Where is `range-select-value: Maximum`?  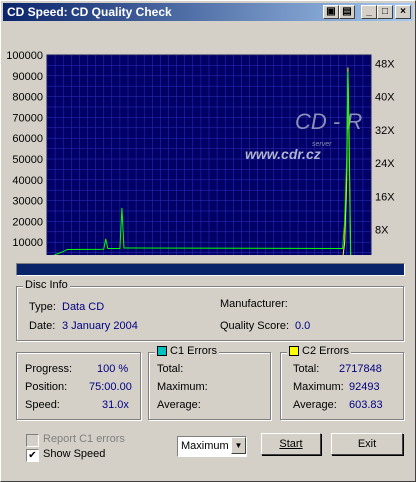
range-select-value: Maximum is located at coordinates (205, 446).